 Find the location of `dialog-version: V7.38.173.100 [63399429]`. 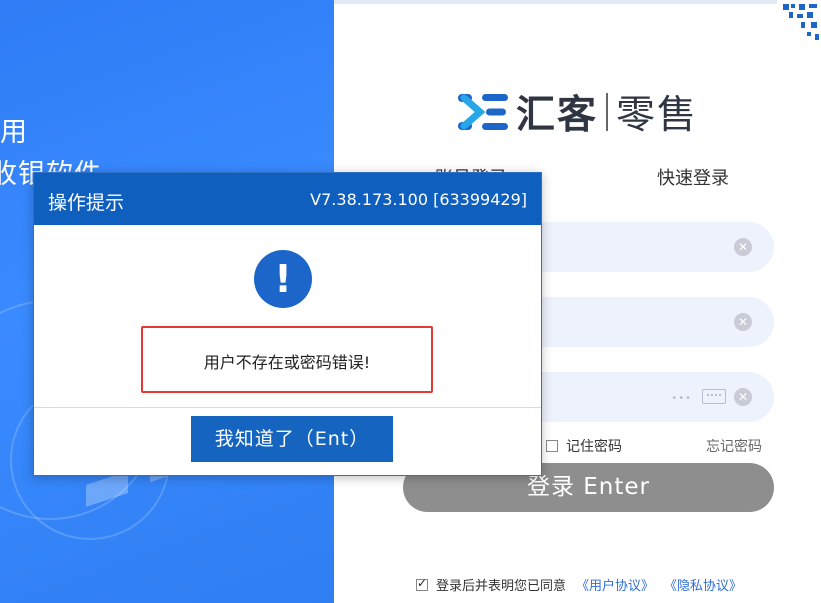

dialog-version: V7.38.173.100 [63399429] is located at coordinates (418, 199).